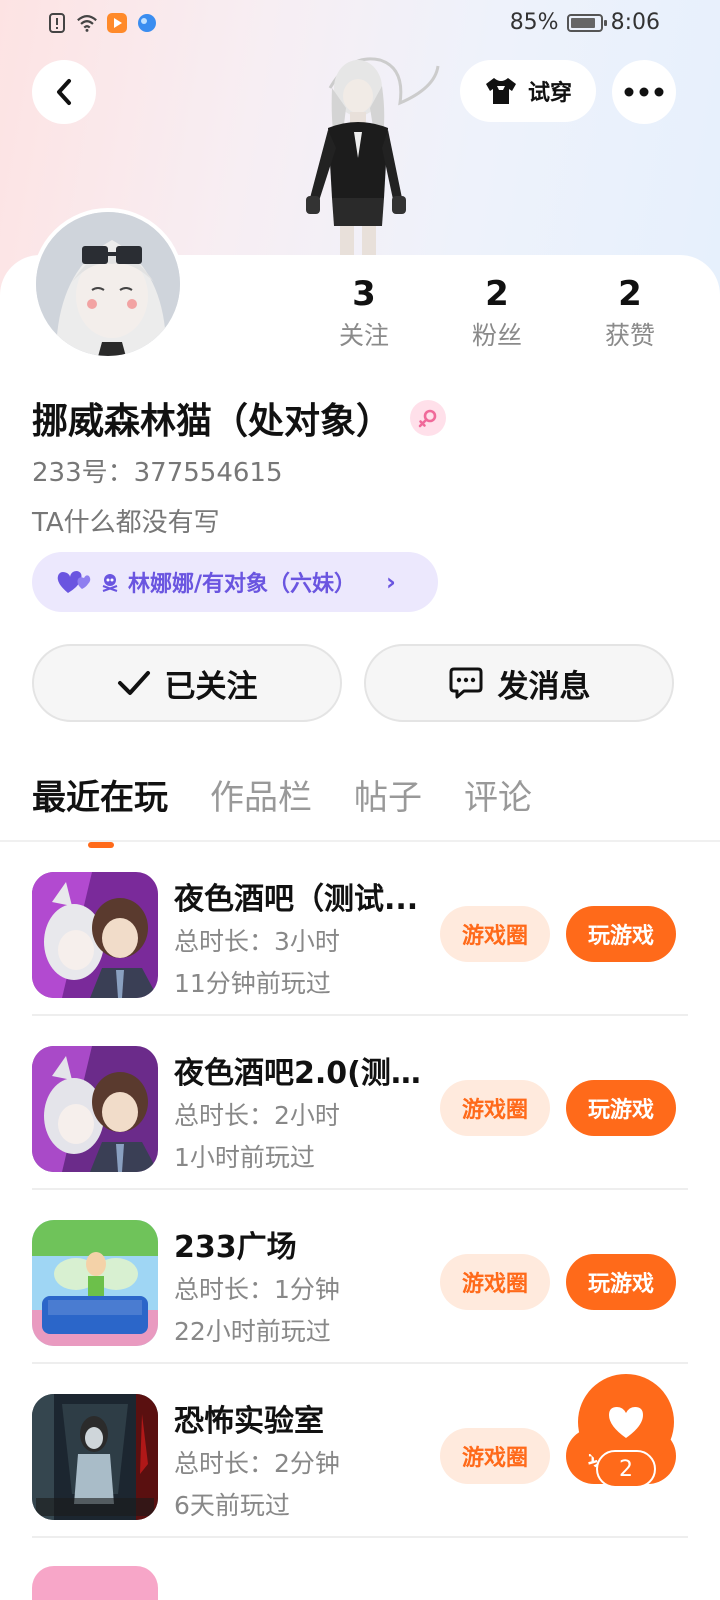 The height and width of the screenshot is (1600, 720). What do you see at coordinates (428, 418) in the screenshot?
I see `female-gender-icon` at bounding box center [428, 418].